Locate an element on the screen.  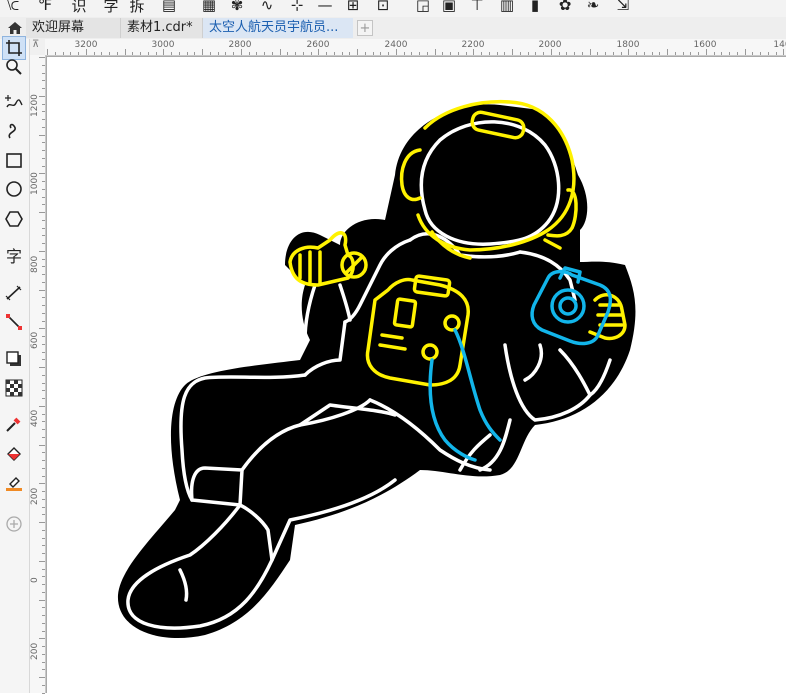
object-icon: ◲ is located at coordinates (423, 7).